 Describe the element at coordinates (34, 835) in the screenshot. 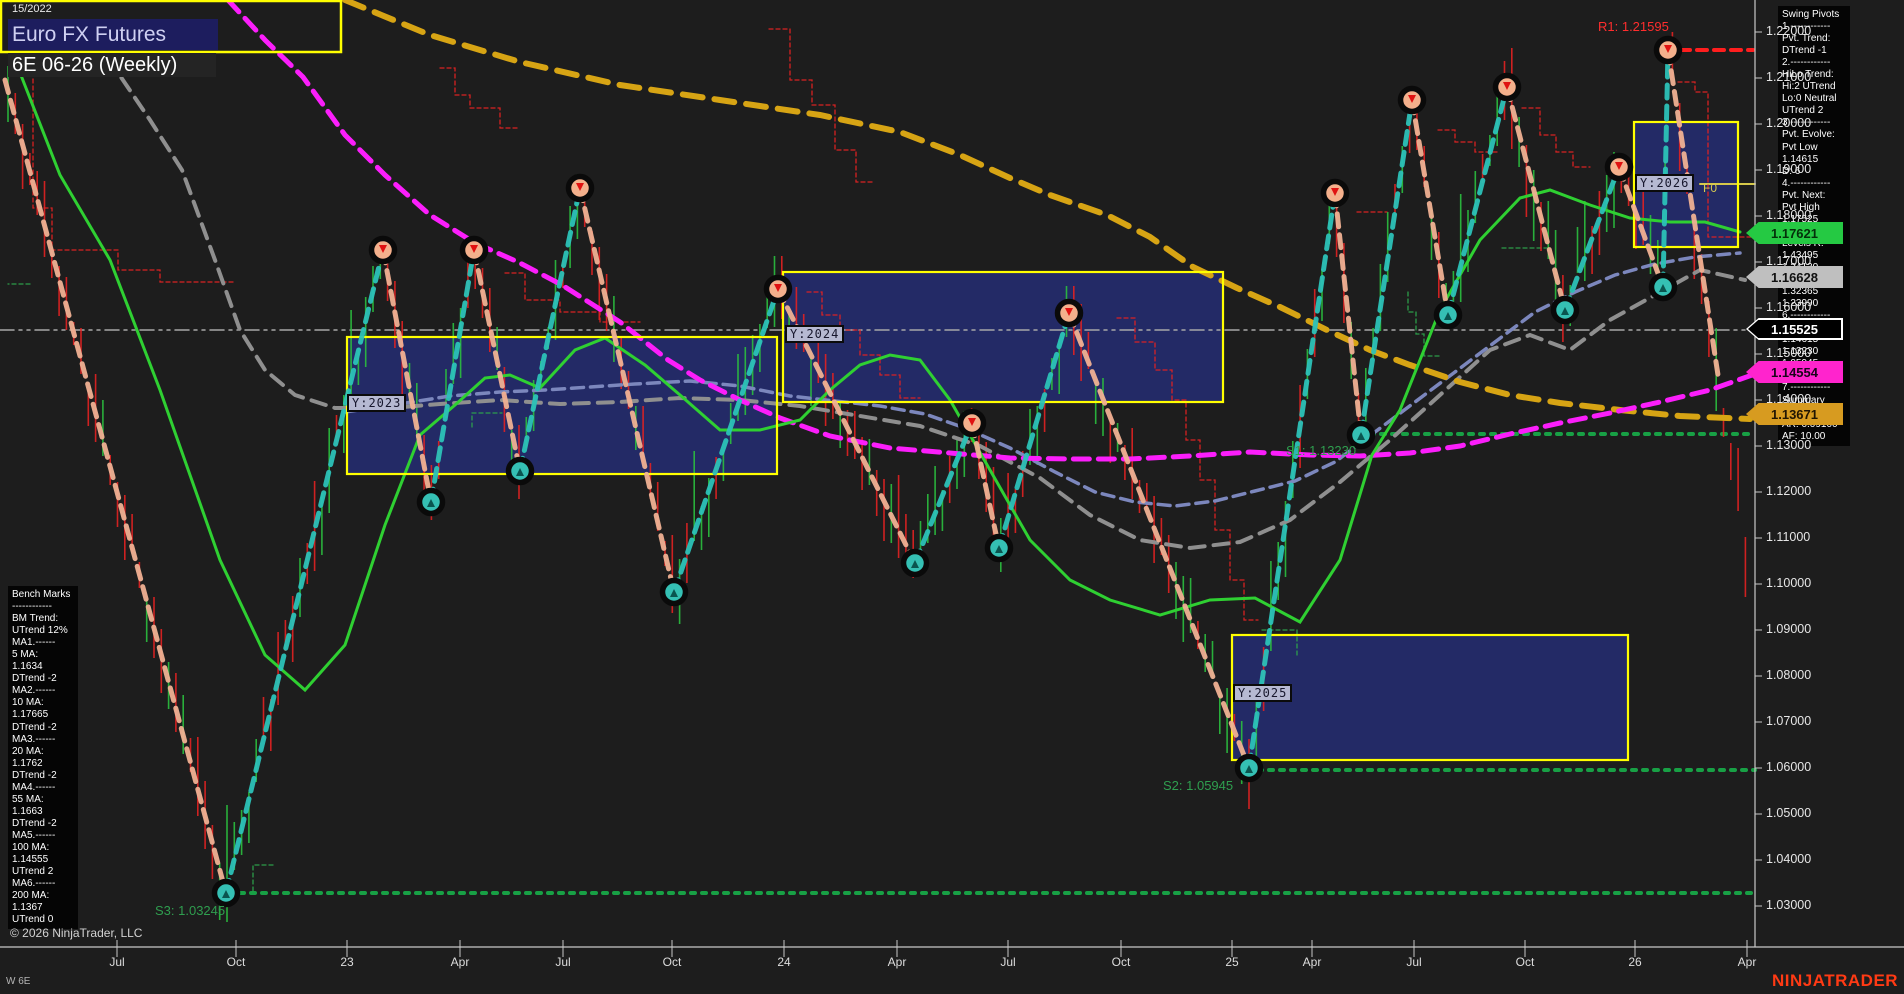

I see `panel-line: MA5.------` at that location.